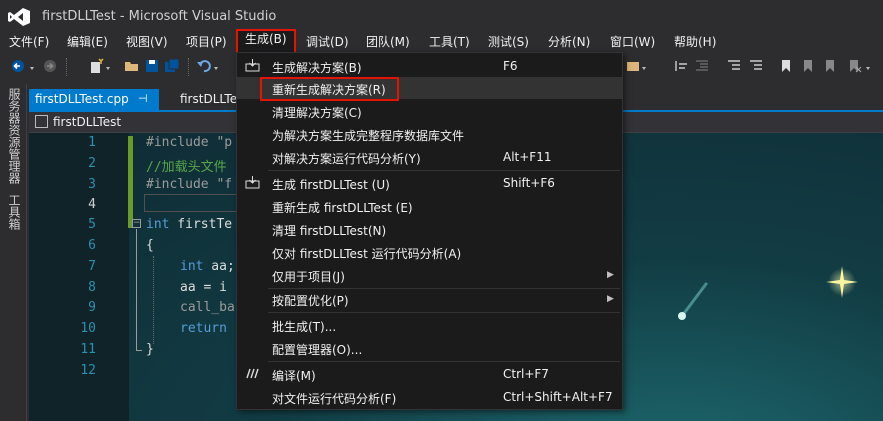  I want to click on code-line-6: {, so click(150, 245).